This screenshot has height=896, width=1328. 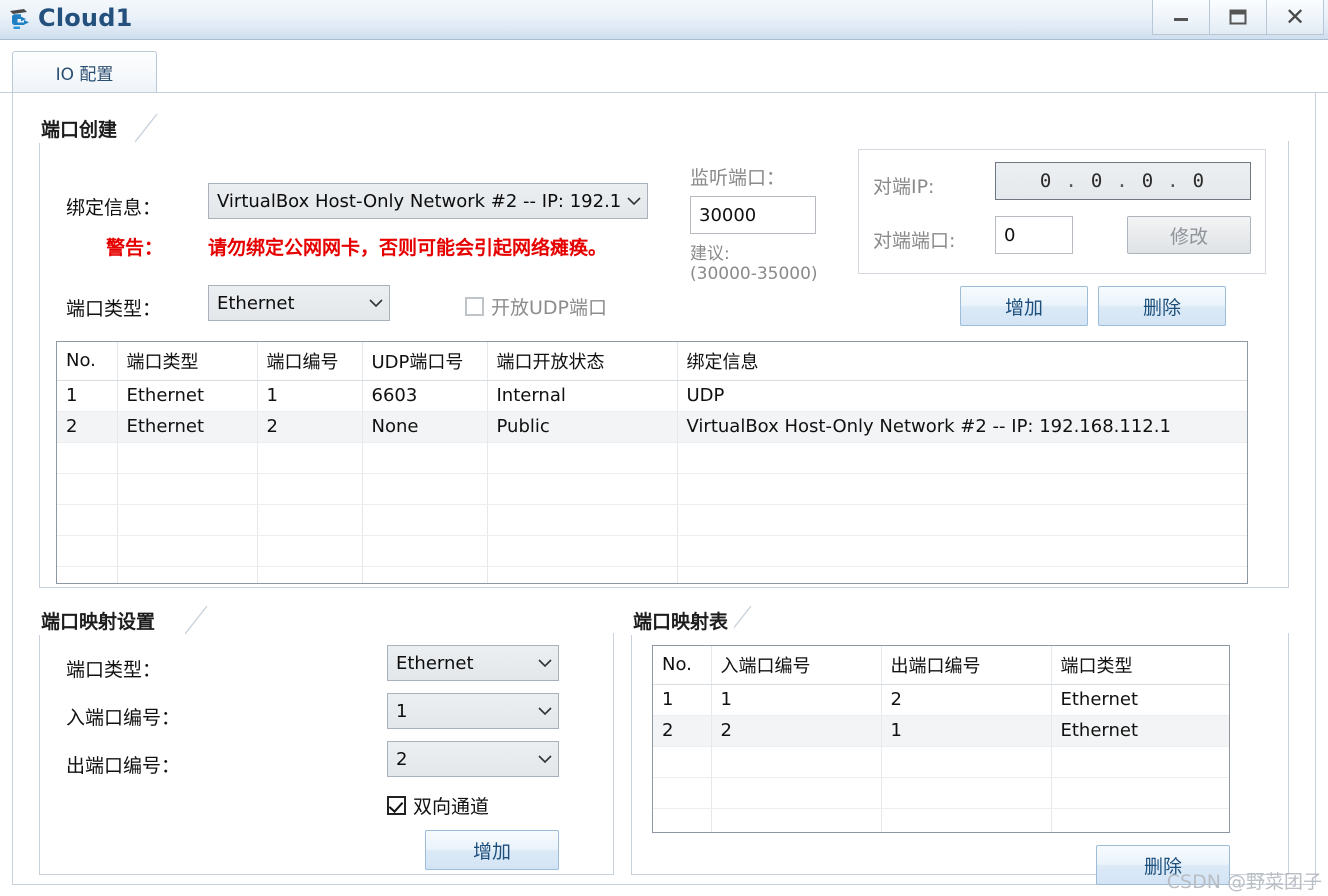 I want to click on mapping-port-type-label: 端口类型：, so click(x=114, y=670).